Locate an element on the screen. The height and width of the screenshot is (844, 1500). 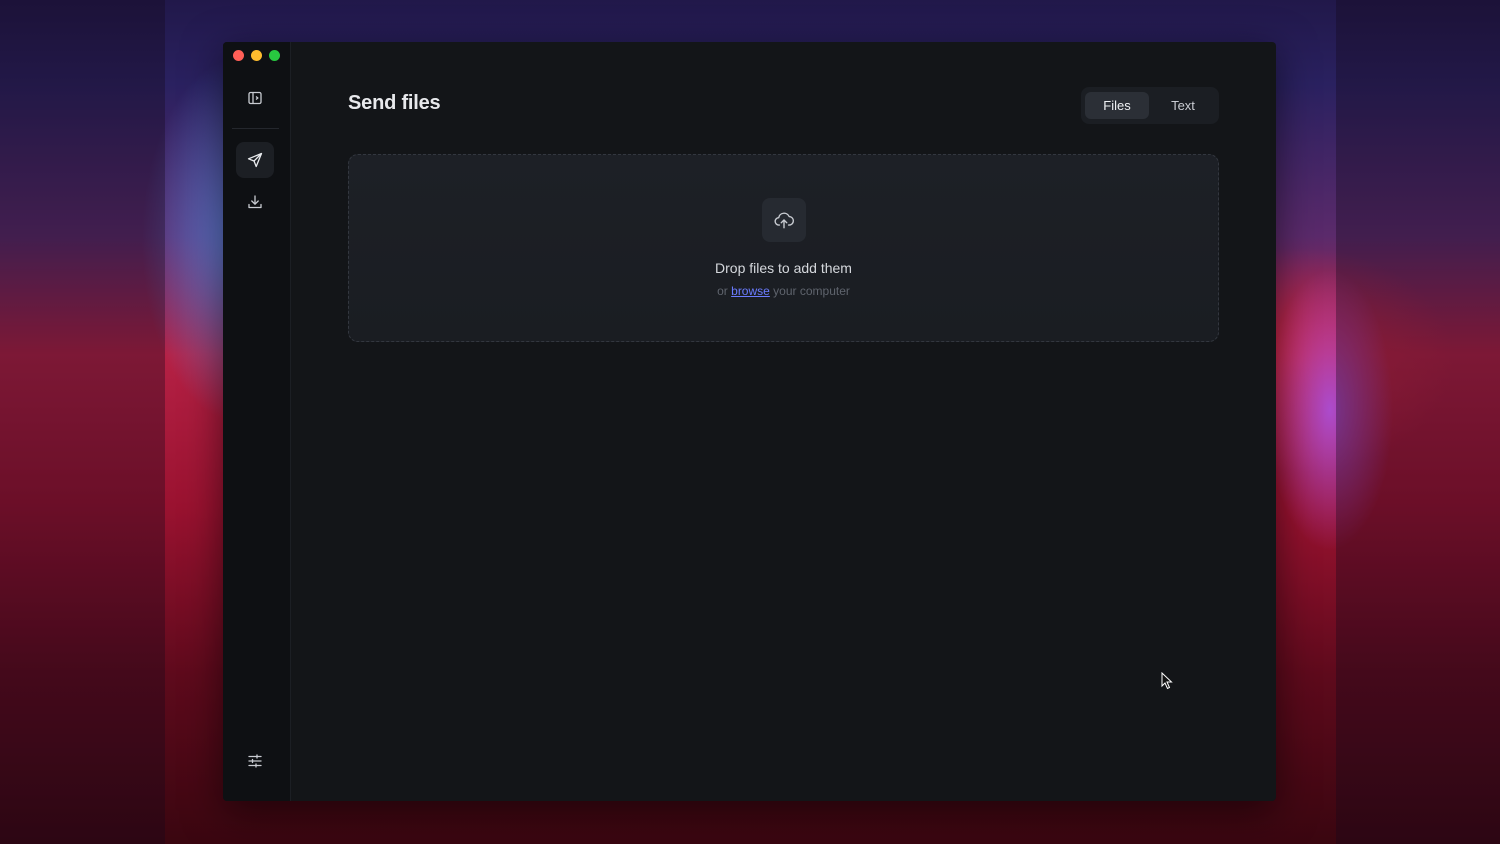
window-controls is located at coordinates (256, 55).